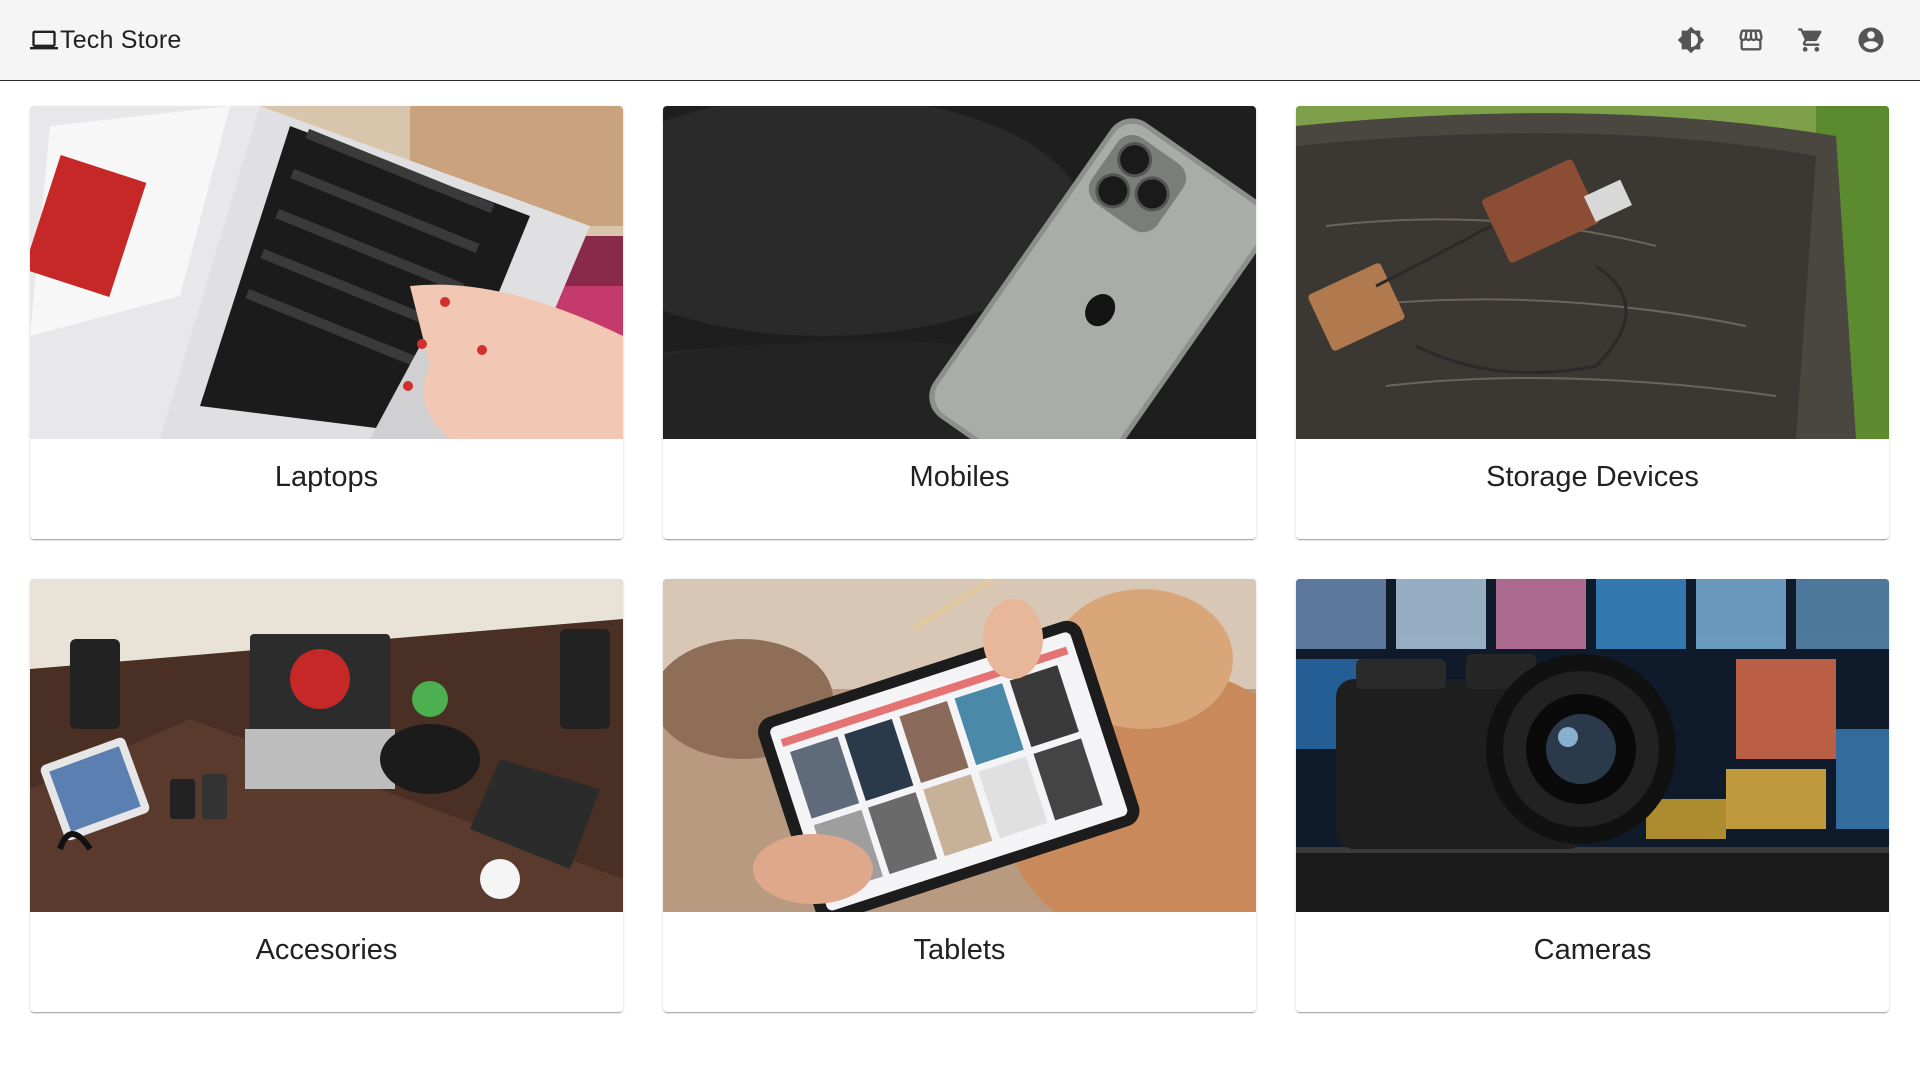 Image resolution: width=1920 pixels, height=1080 pixels. I want to click on category-card-cameras: Cameras, so click(1592, 795).